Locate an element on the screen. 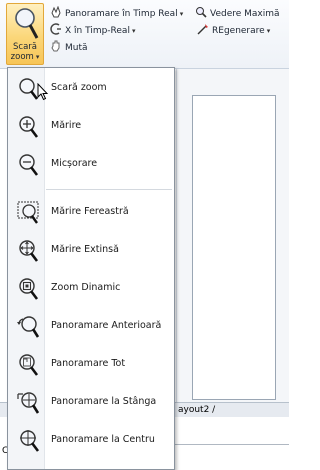 This screenshot has height=470, width=320. menu-item-zoom-scale: Scară zoom is located at coordinates (91, 88).